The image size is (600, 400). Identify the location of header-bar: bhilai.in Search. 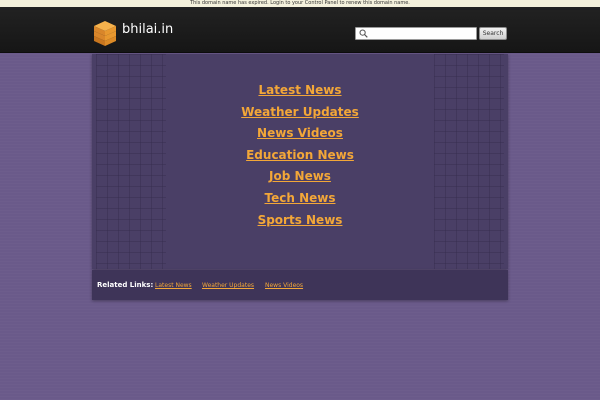
(300, 30).